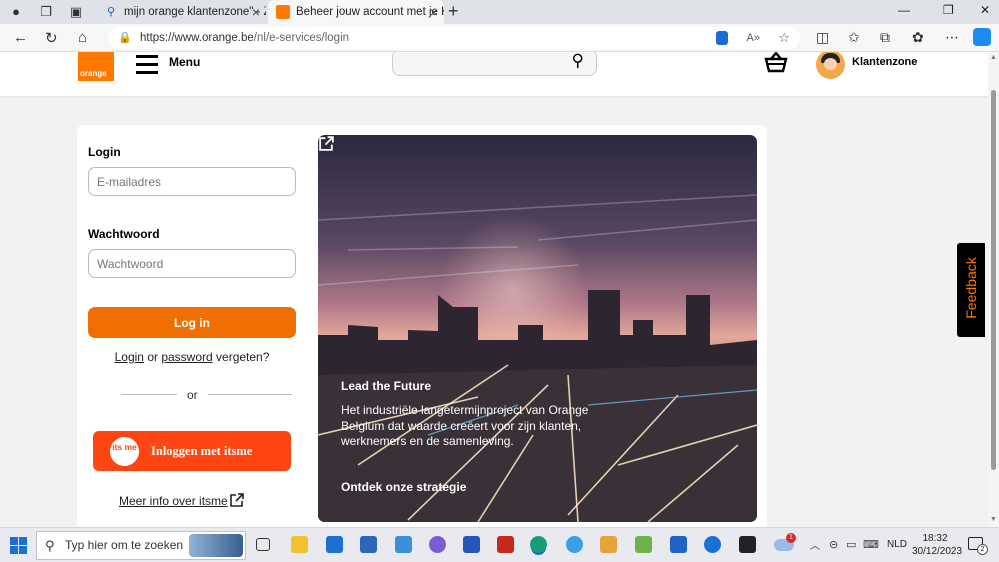 The height and width of the screenshot is (562, 999). What do you see at coordinates (192, 322) in the screenshot?
I see `login-button: Log in` at bounding box center [192, 322].